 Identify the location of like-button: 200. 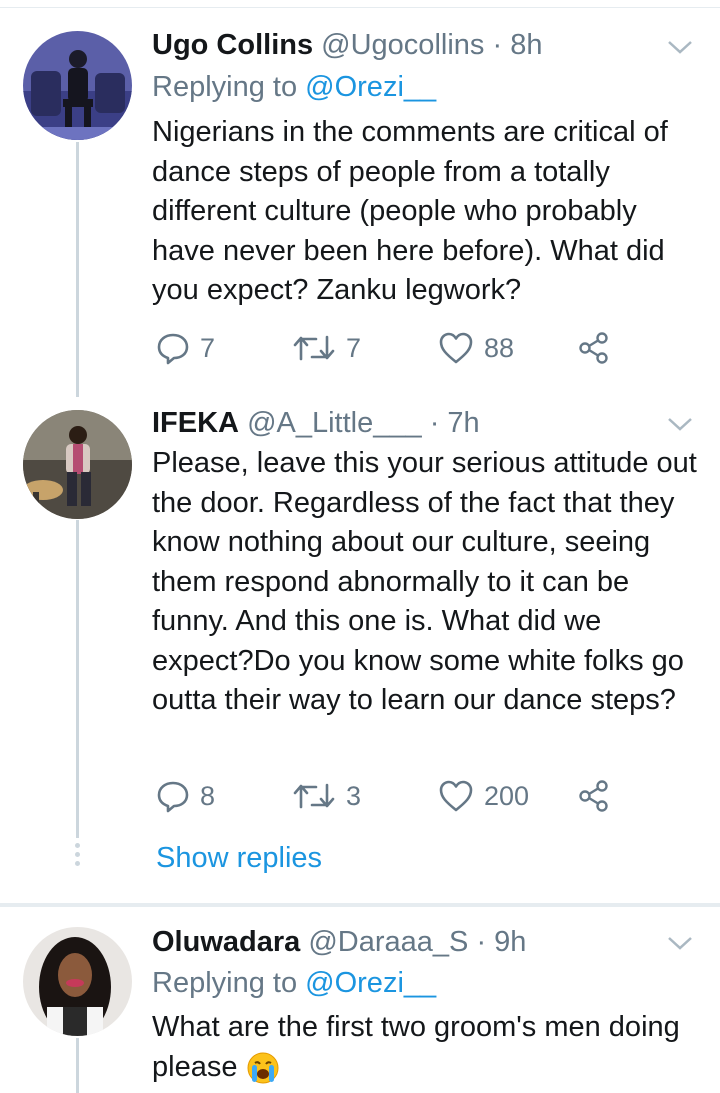
(483, 796).